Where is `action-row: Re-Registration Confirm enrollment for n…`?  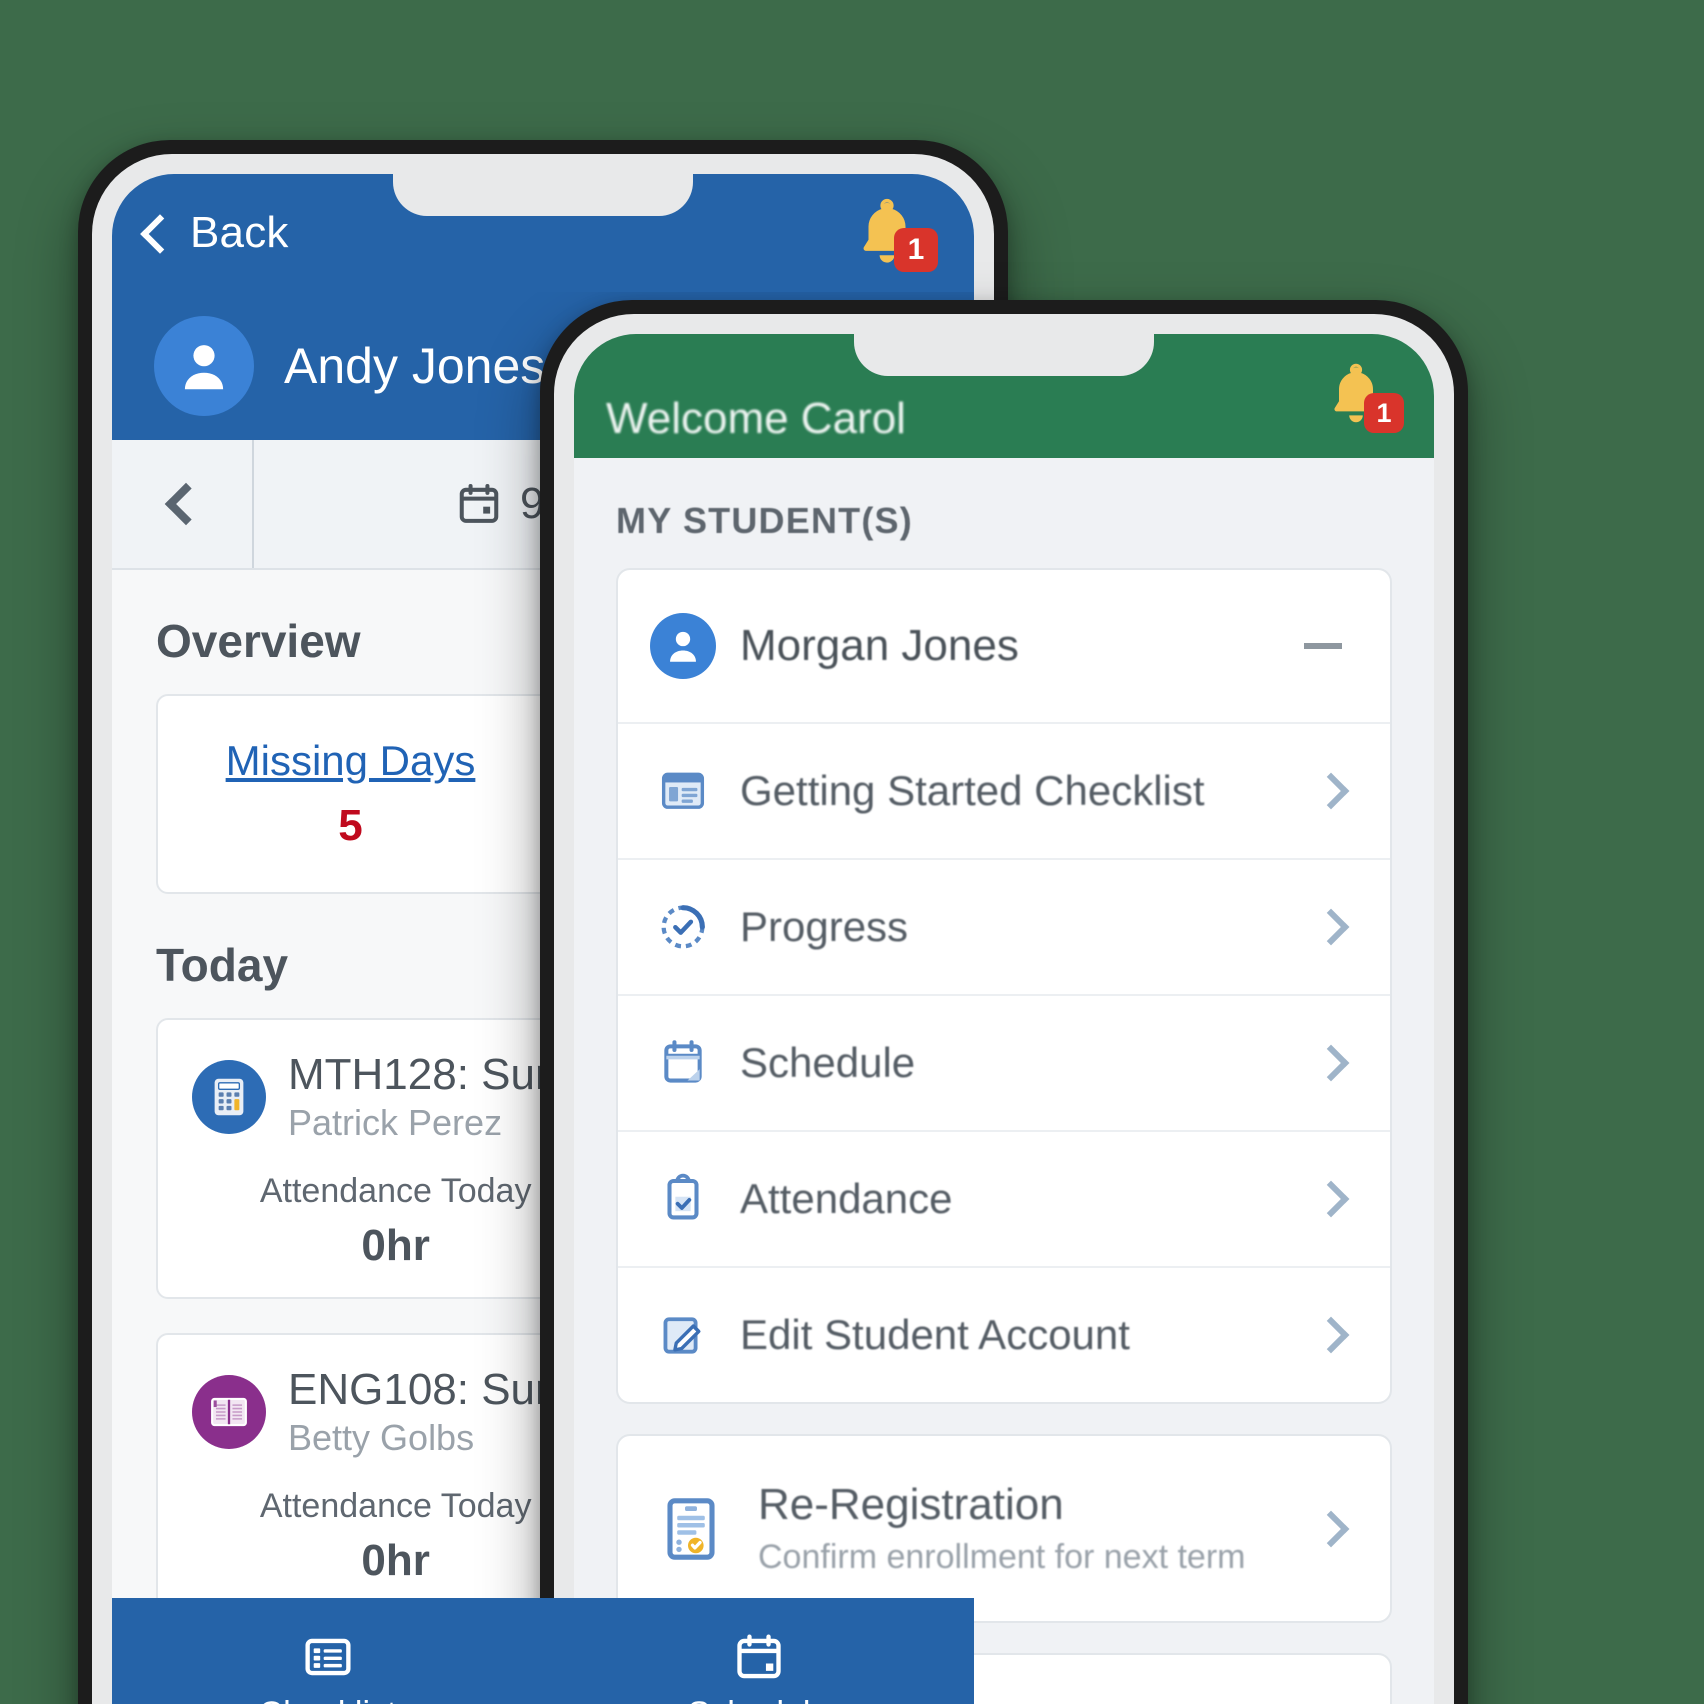
action-row: Re-Registration Confirm enrollment for n… is located at coordinates (1004, 1528).